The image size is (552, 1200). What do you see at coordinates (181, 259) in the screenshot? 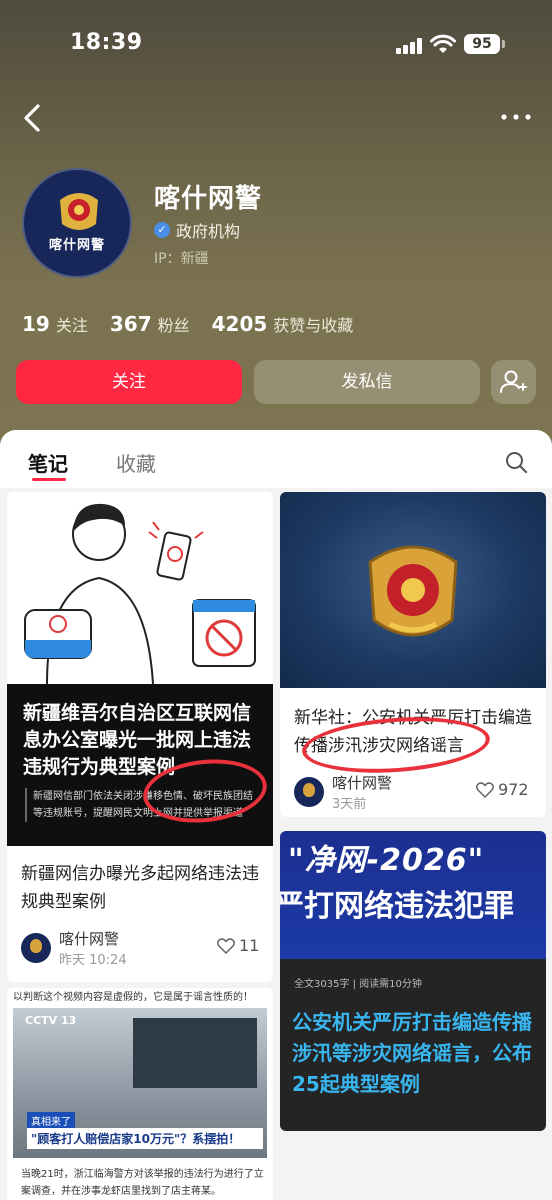
I see `ip-location: IP：新疆` at bounding box center [181, 259].